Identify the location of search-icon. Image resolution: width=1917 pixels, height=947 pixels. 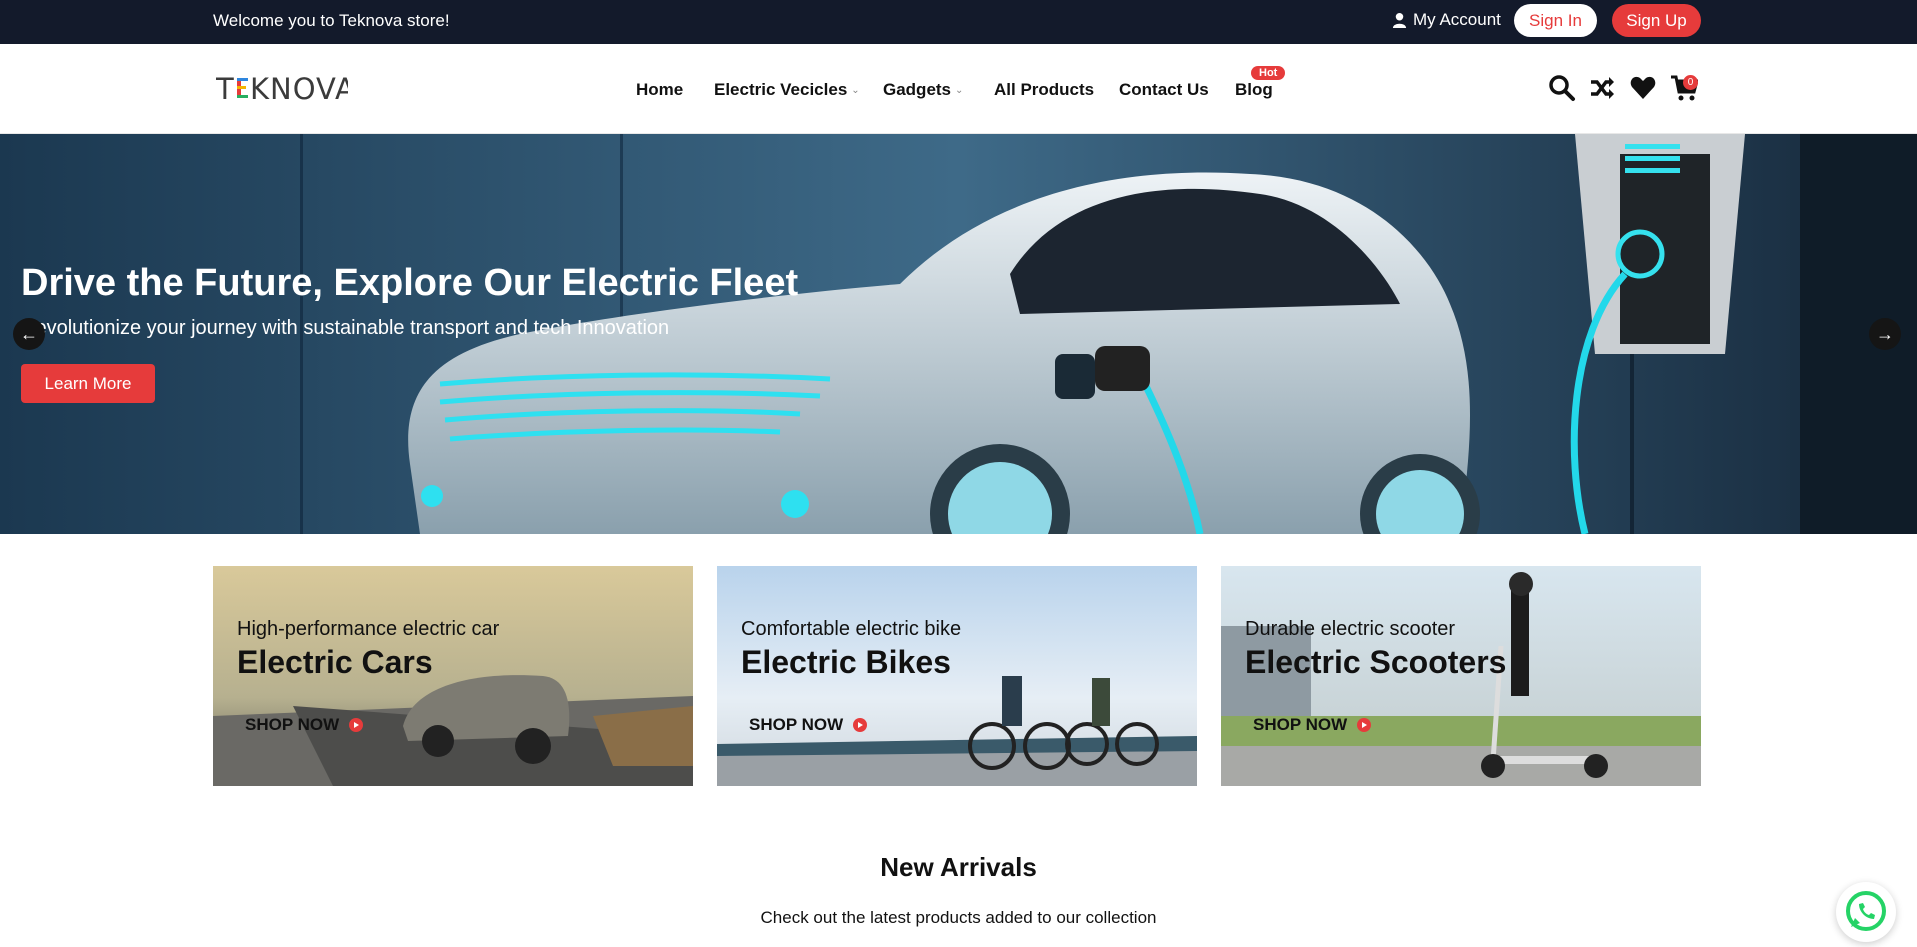
(1562, 90).